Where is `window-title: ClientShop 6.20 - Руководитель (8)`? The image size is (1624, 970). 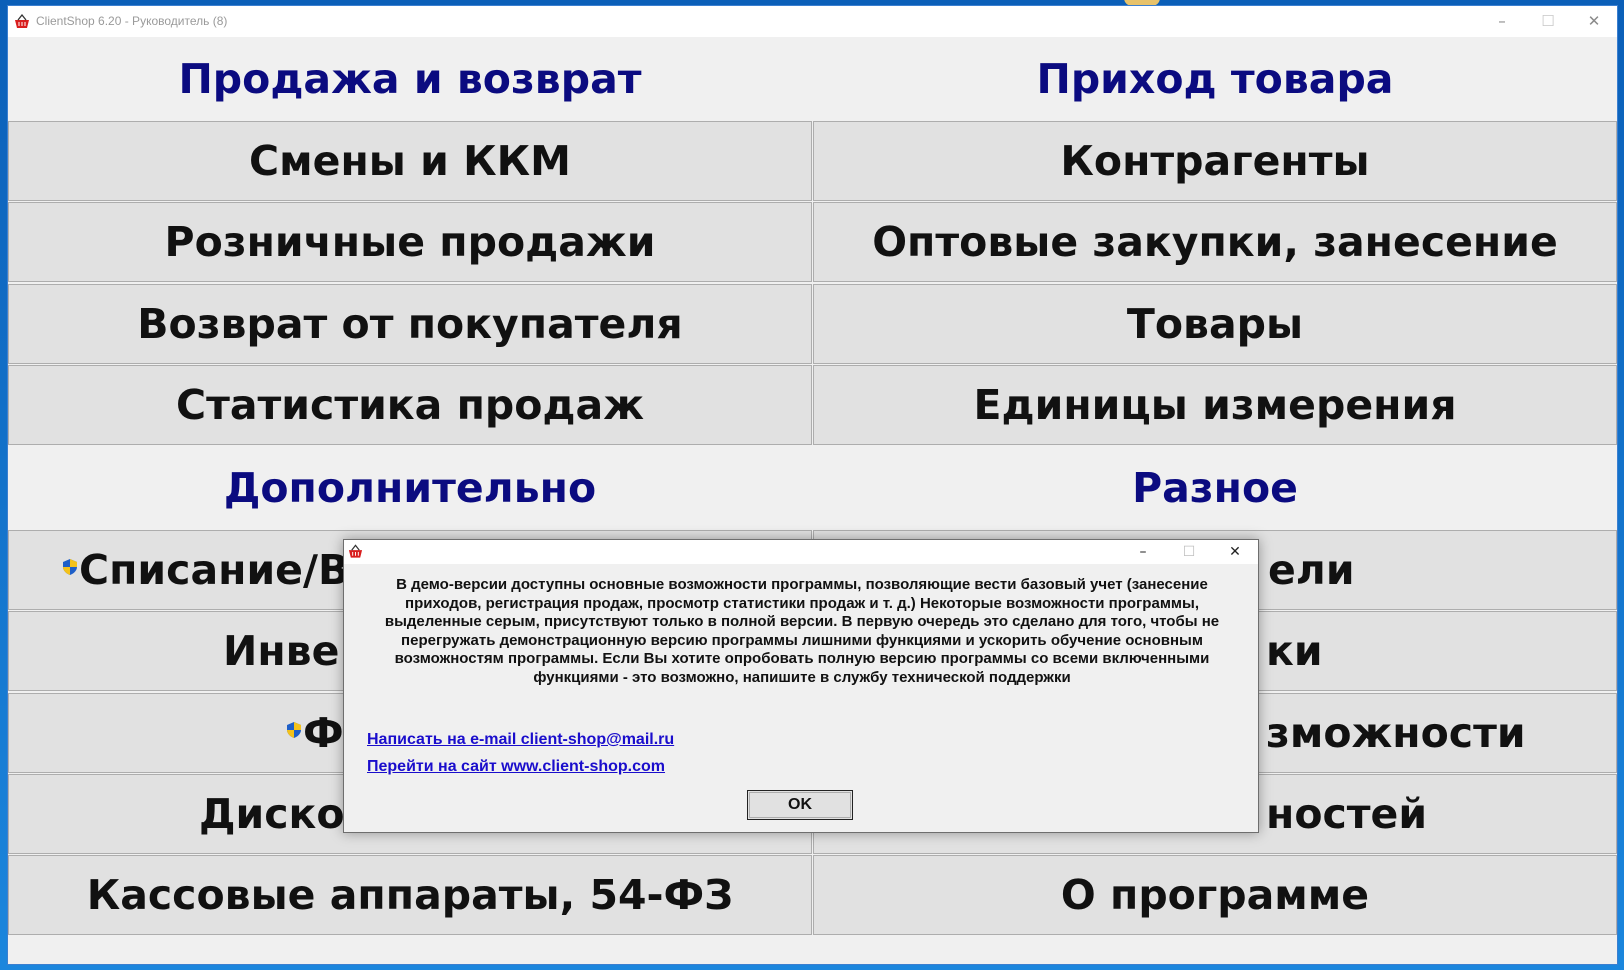 window-title: ClientShop 6.20 - Руководитель (8) is located at coordinates (132, 21).